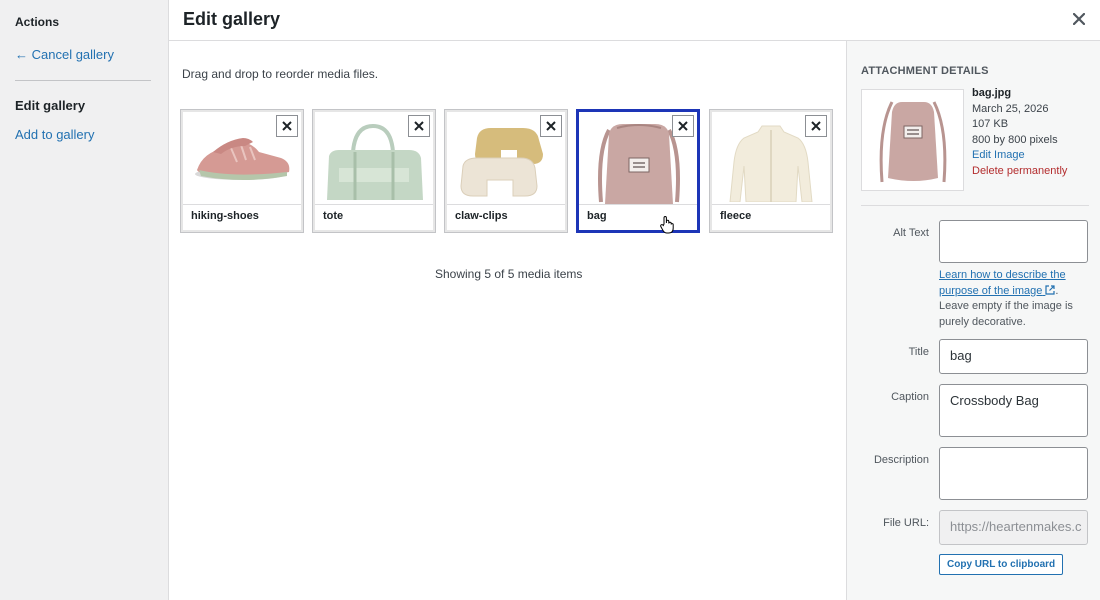 This screenshot has height=600, width=1100. What do you see at coordinates (374, 171) in the screenshot?
I see `media-item-tote: tote` at bounding box center [374, 171].